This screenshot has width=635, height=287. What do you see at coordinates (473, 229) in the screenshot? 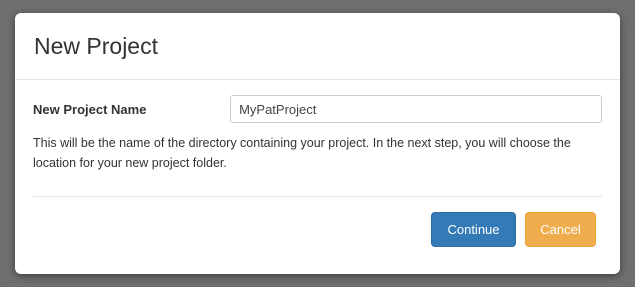
I see `continue-button: Continue` at bounding box center [473, 229].